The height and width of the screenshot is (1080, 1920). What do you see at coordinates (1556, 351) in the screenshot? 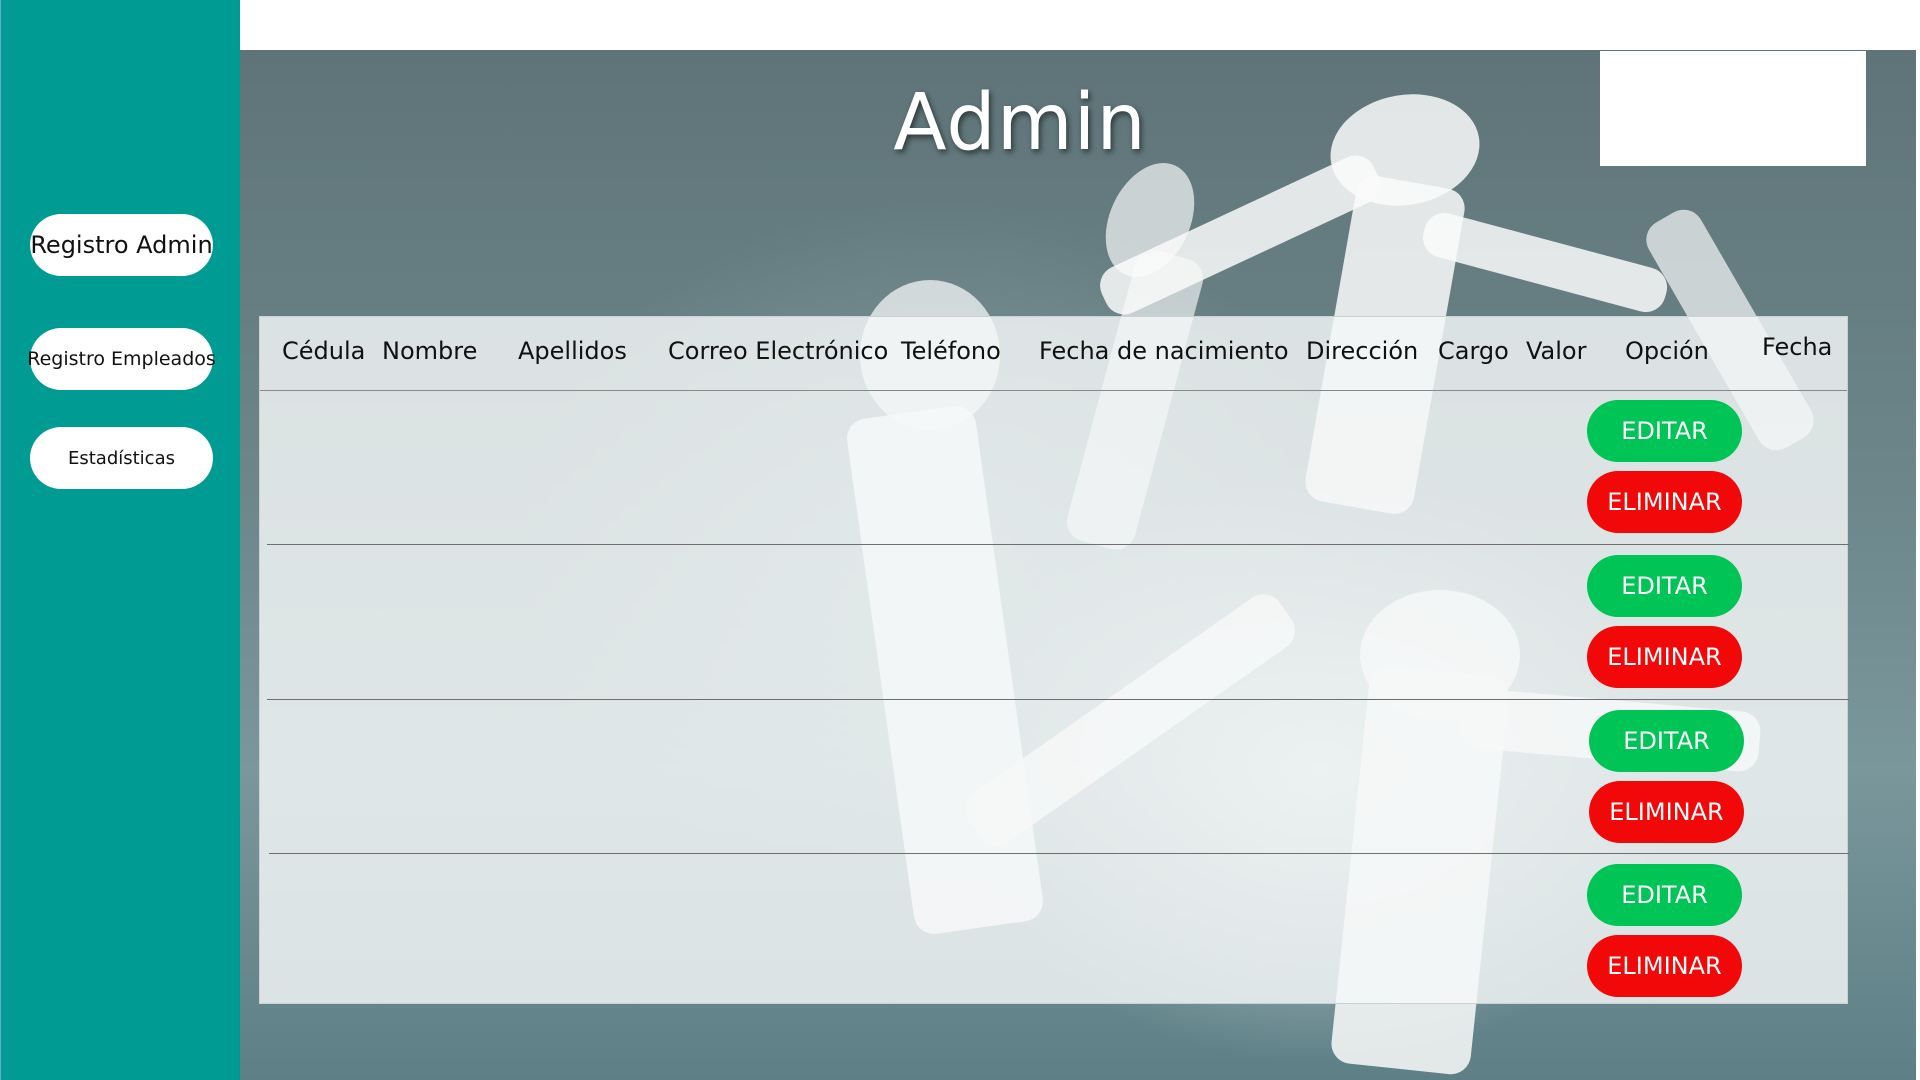
I see `column-header-valor: Valor` at bounding box center [1556, 351].